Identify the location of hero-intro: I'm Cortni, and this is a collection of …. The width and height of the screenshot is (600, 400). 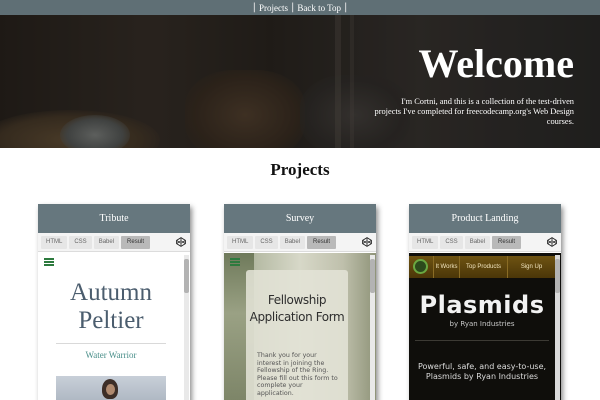
(474, 111).